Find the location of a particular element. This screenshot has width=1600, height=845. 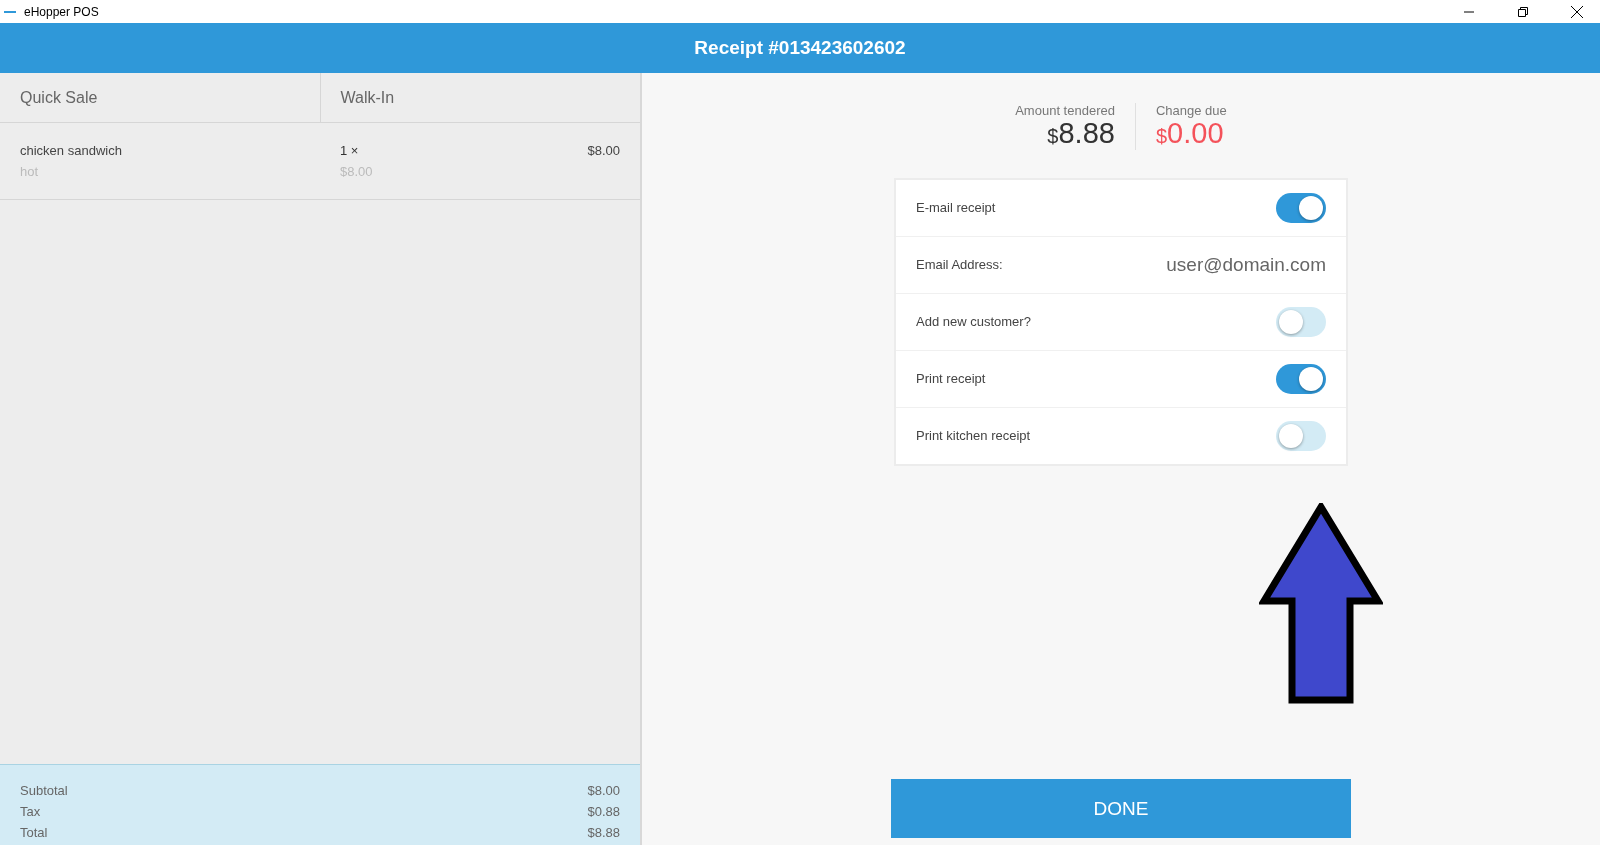

summary-label: Subtotal is located at coordinates (44, 790).